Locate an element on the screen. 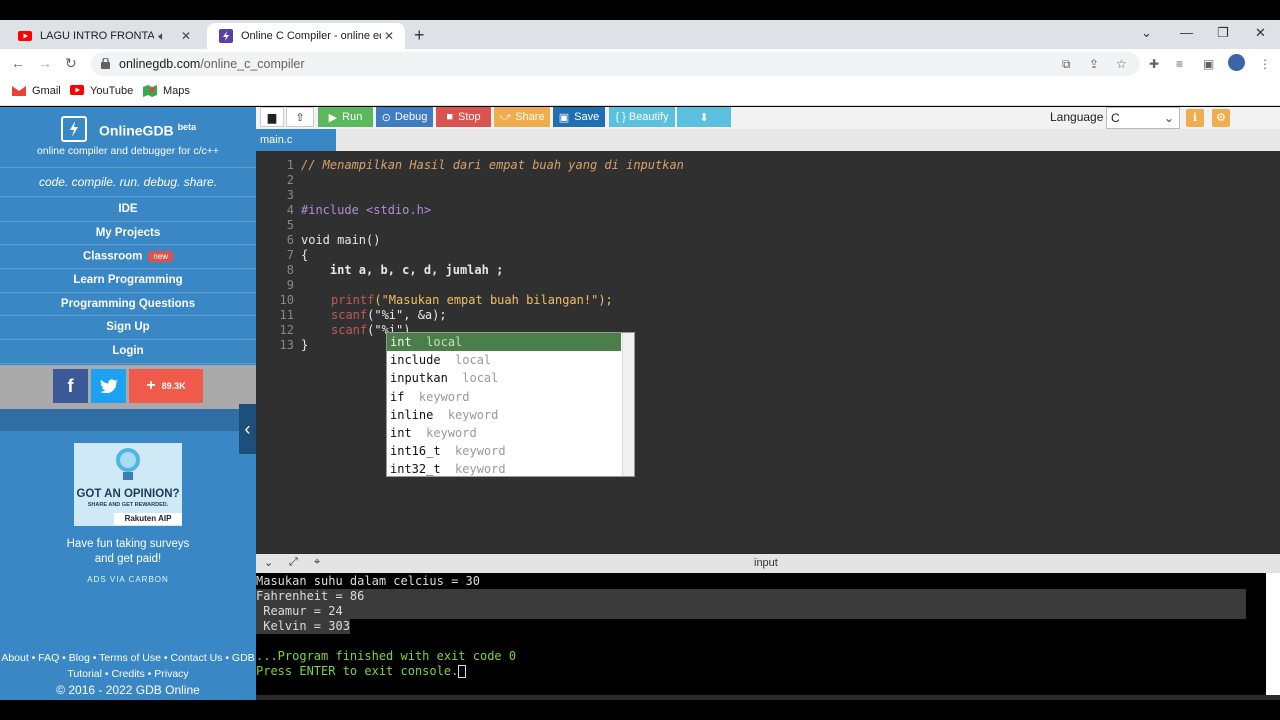 The height and width of the screenshot is (720, 1280). console-line: Masukan suhu dalam celcius = 30 is located at coordinates (368, 581).